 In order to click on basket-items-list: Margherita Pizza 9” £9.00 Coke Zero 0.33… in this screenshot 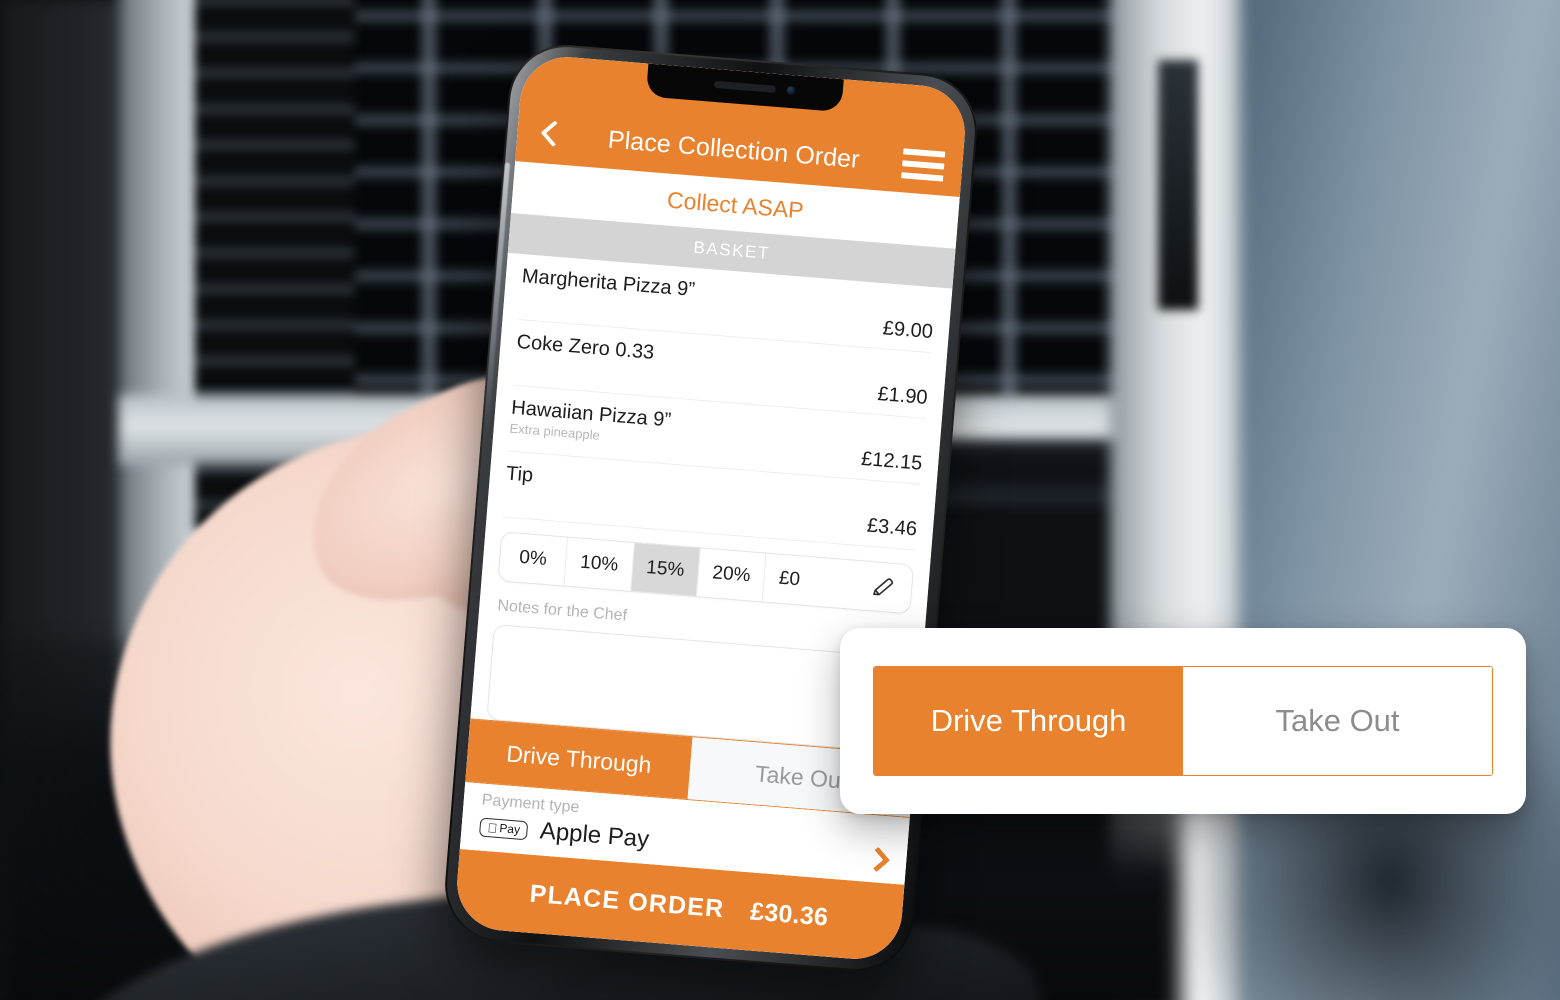, I will do `click(720, 402)`.